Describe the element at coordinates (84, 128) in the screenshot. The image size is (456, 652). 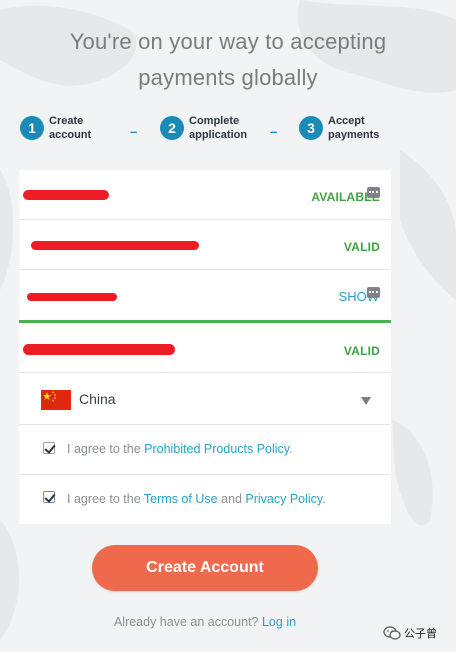
I see `step-label: Create account` at that location.